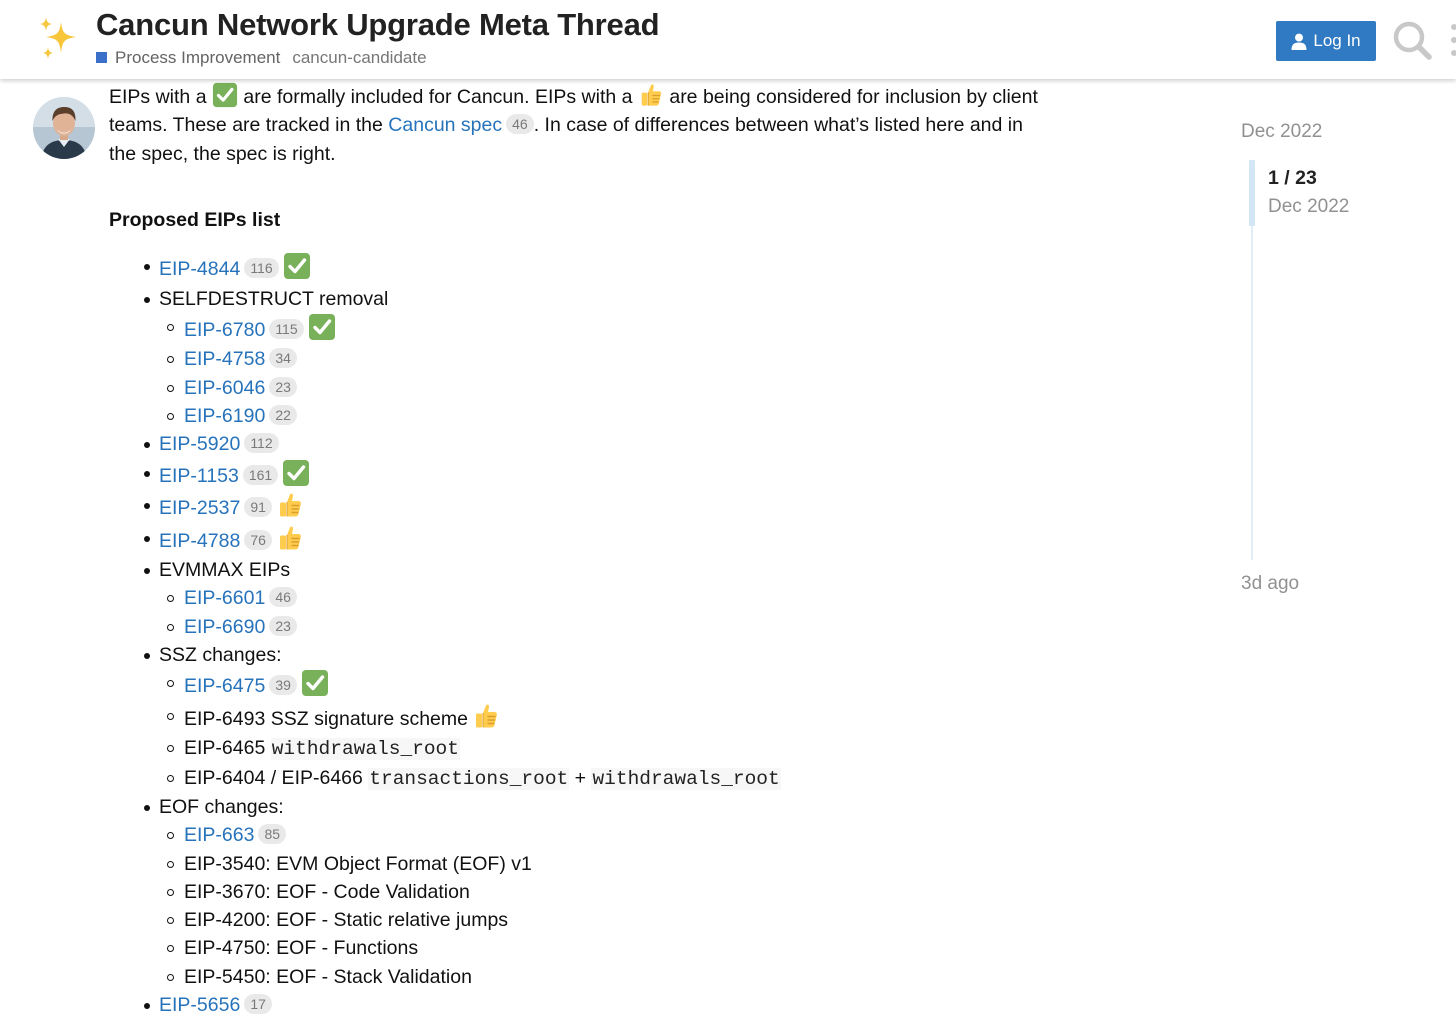 The image size is (1456, 1019). I want to click on link-click-count: 76, so click(258, 539).